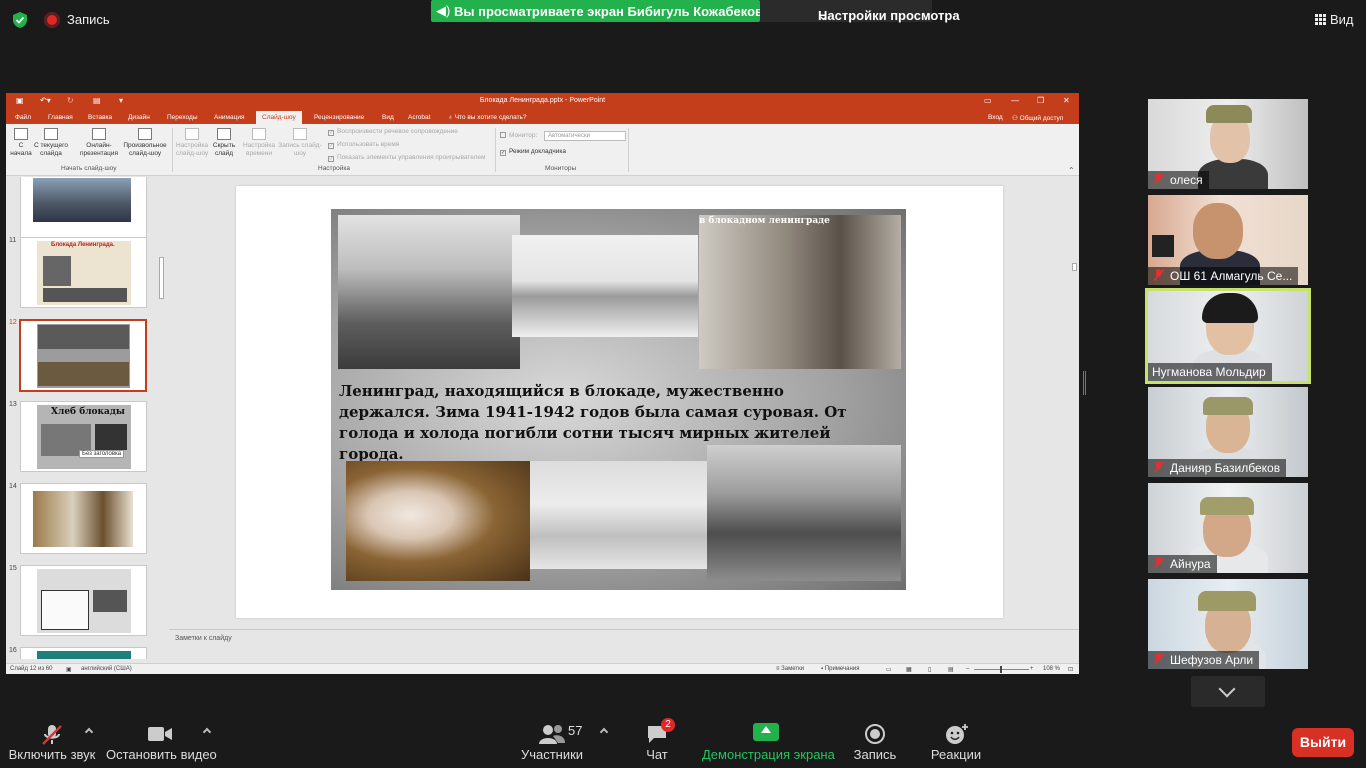 The image size is (1366, 768). What do you see at coordinates (561, 168) in the screenshot?
I see `group-monitors: Мониторы` at bounding box center [561, 168].